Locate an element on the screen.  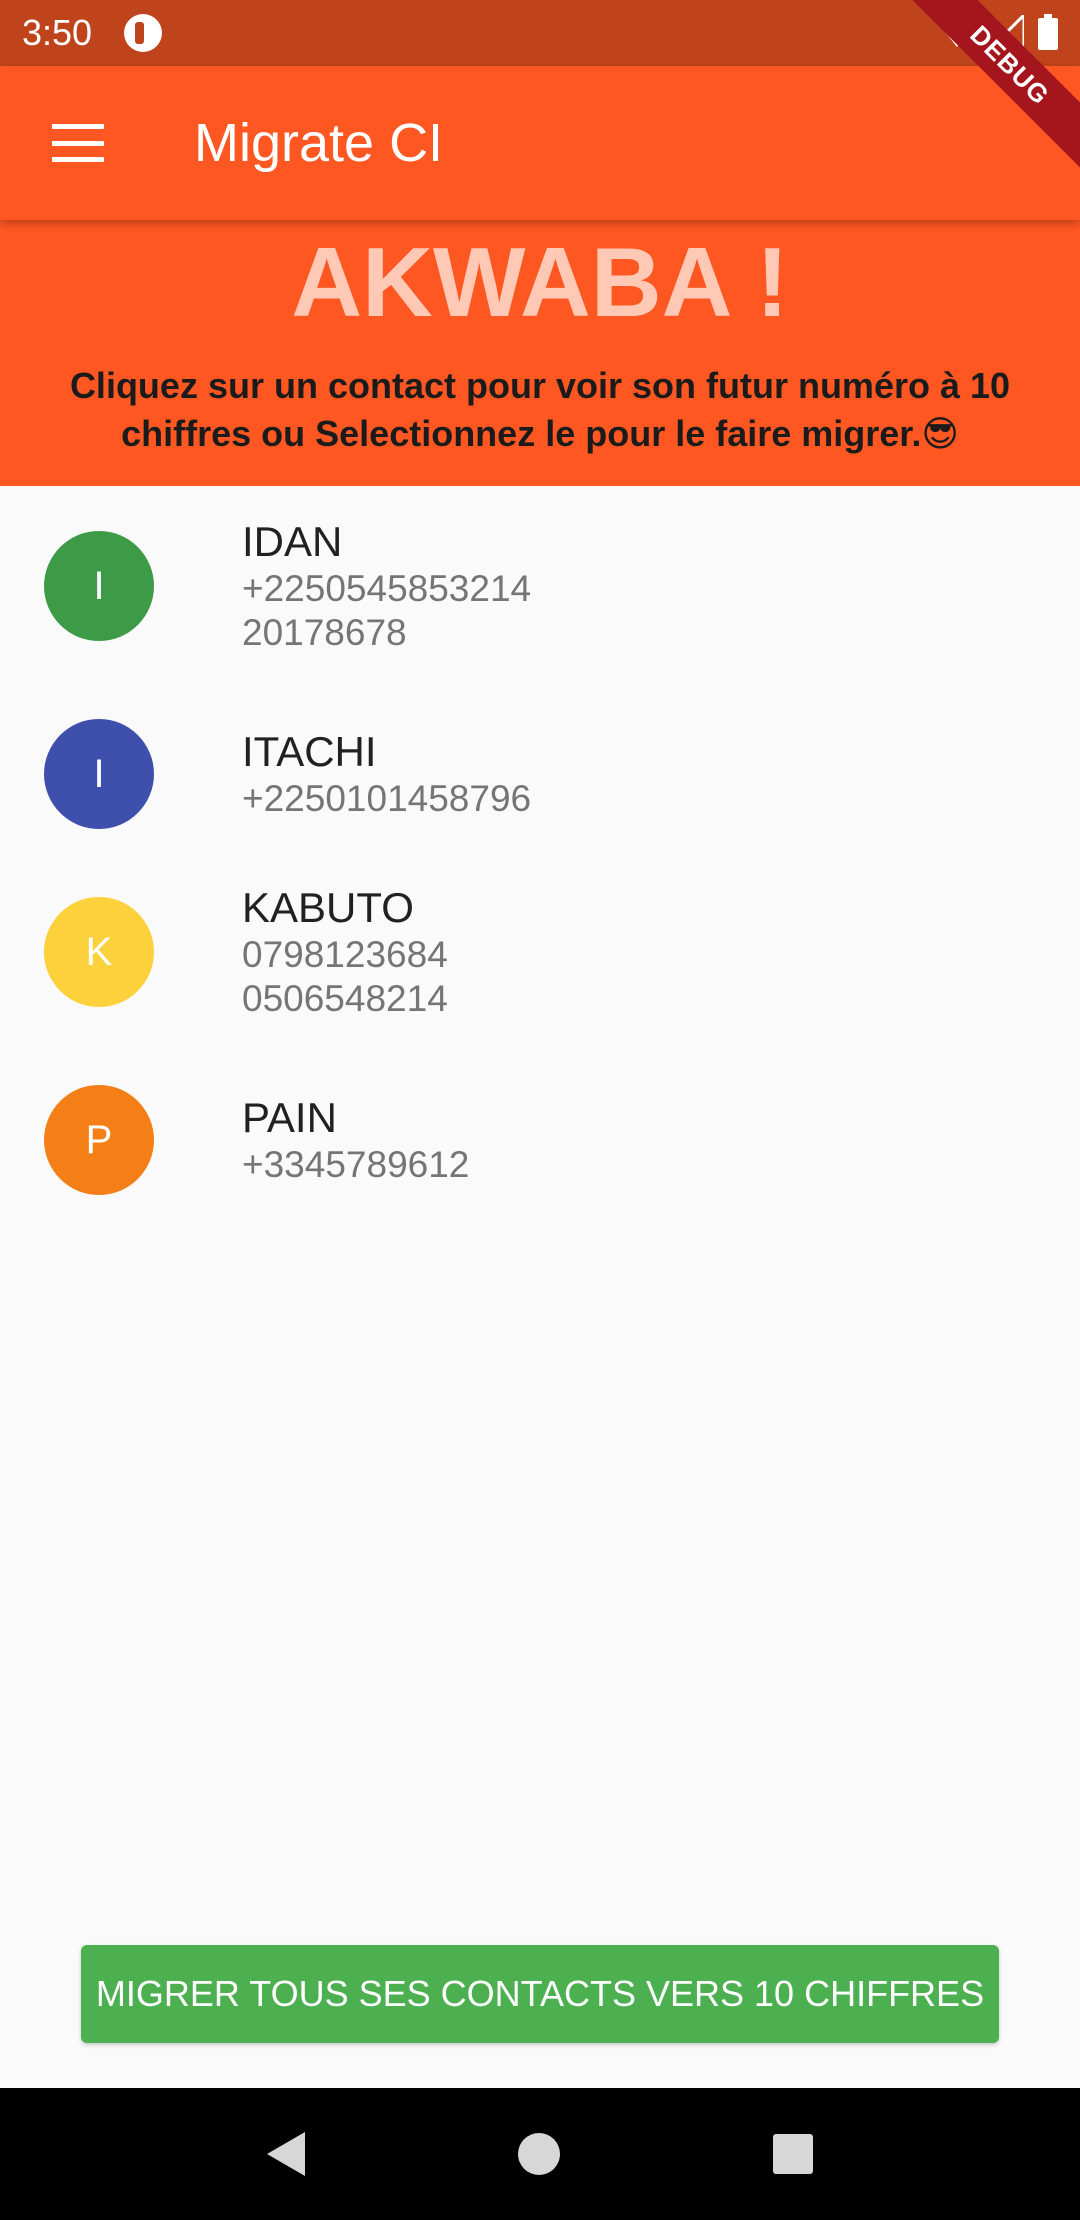
contact-details: KABUTO 0798123684 0506548214 is located at coordinates (345, 952).